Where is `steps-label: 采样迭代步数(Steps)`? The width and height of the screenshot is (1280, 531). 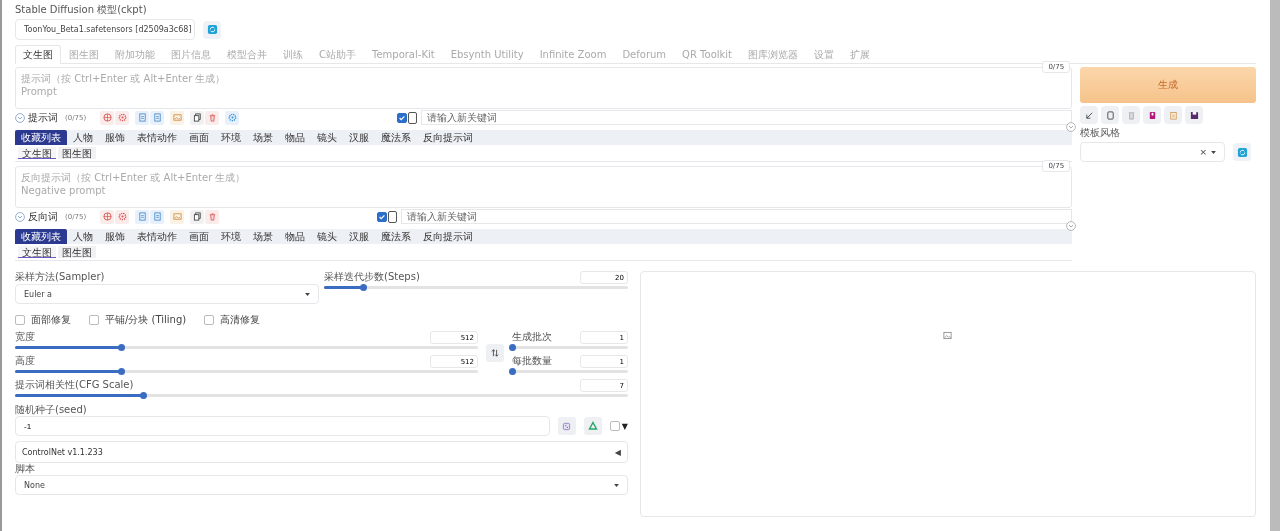 steps-label: 采样迭代步数(Steps) is located at coordinates (372, 277).